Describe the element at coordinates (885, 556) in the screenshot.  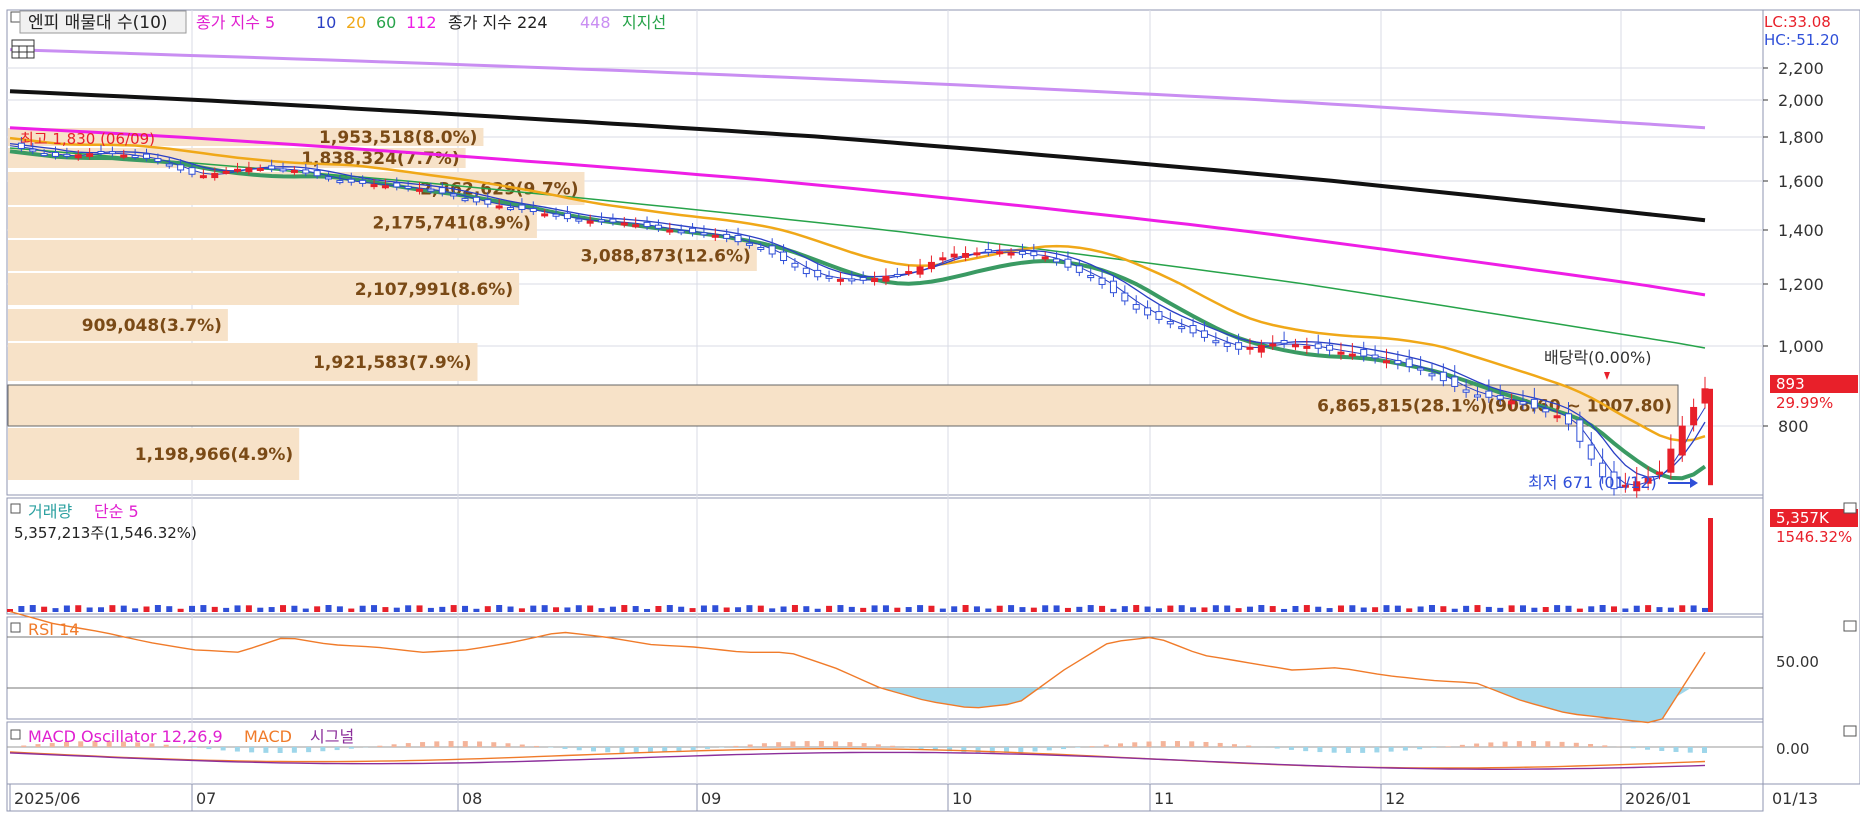
I see `volume-panel` at that location.